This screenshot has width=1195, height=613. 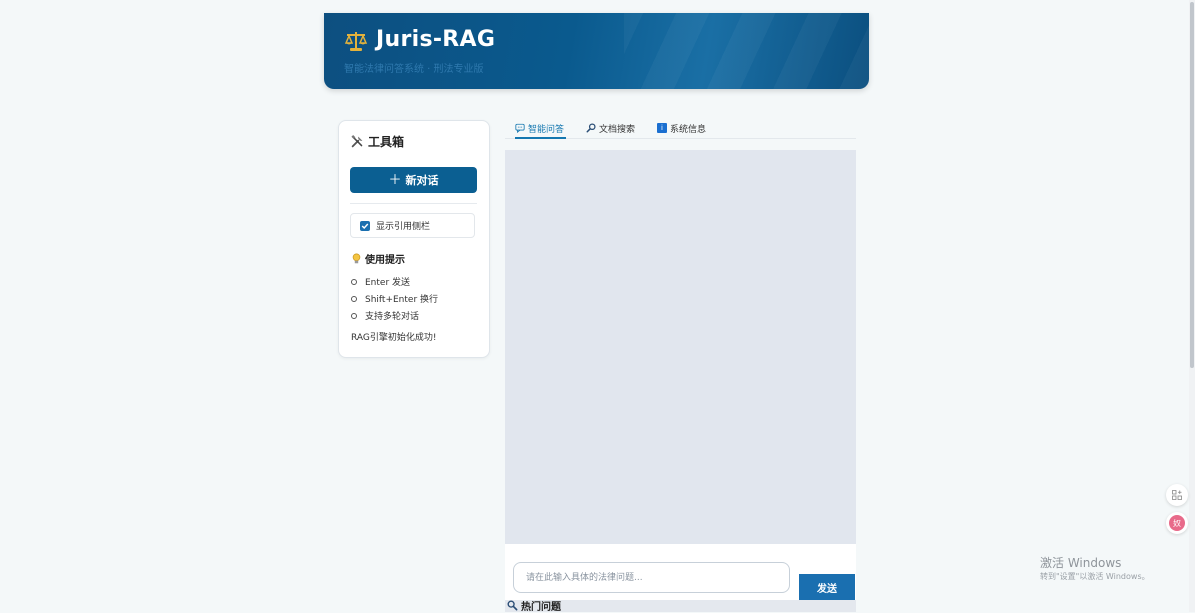 I want to click on tips-list: Enter 发送 Shift+Enter 换行 支持多轮对话, so click(x=394, y=298).